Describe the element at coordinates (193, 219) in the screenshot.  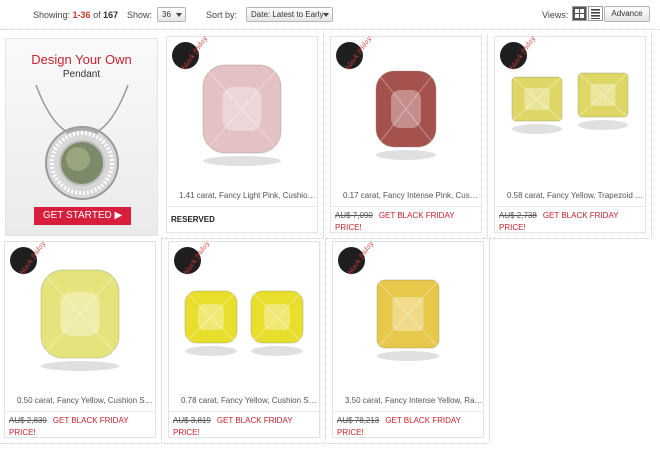
I see `reserved-label: RESERVED` at that location.